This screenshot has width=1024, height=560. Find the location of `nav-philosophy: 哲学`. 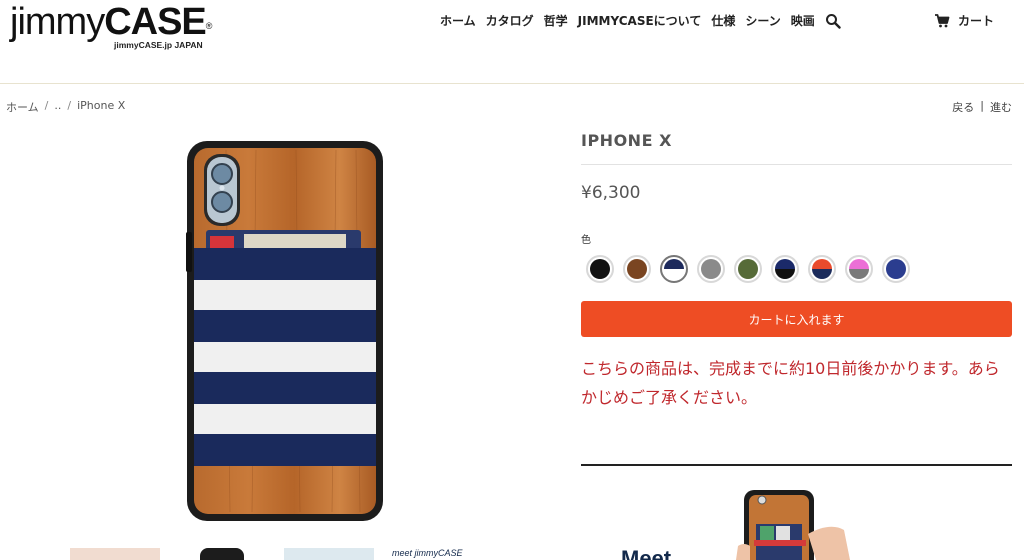

nav-philosophy: 哲学 is located at coordinates (556, 20).